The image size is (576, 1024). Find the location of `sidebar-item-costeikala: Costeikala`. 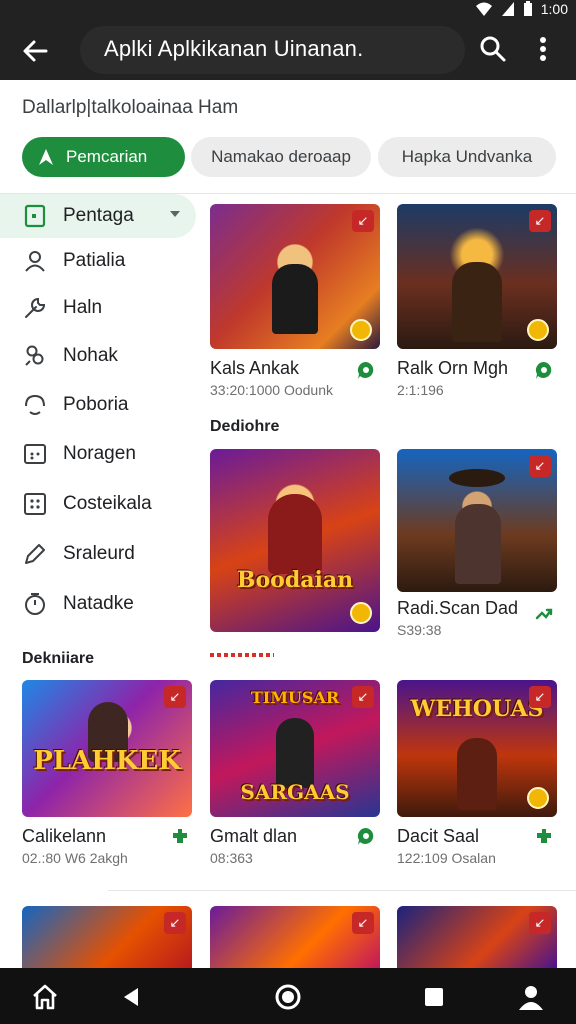

sidebar-item-costeikala: Costeikala is located at coordinates (98, 504).